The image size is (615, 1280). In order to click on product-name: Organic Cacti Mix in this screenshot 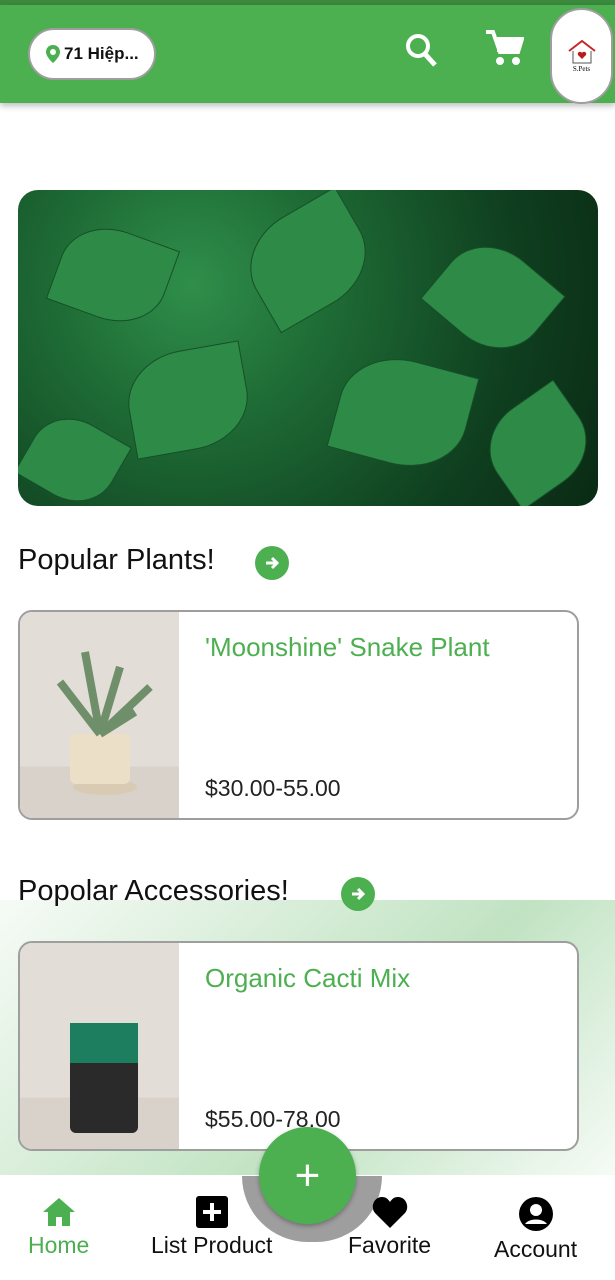, I will do `click(308, 978)`.